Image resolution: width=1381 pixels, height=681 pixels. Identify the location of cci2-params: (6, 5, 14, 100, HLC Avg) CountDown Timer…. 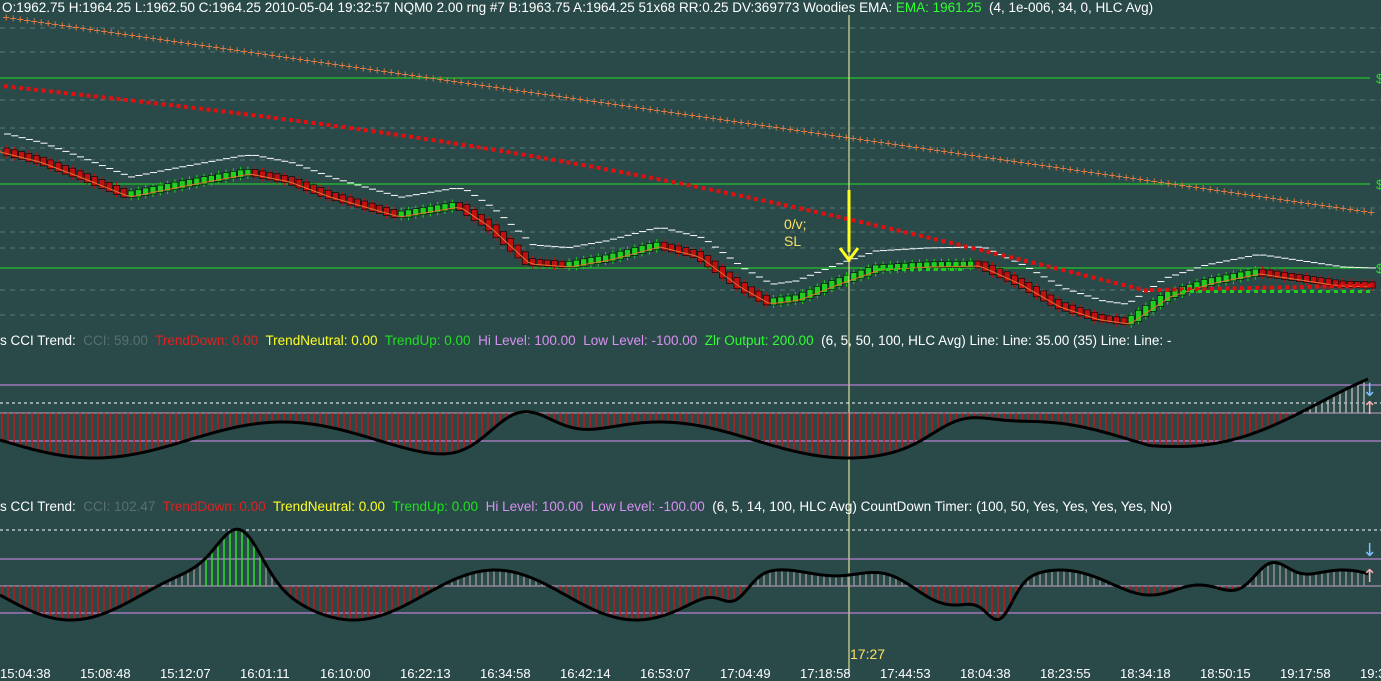
(942, 506).